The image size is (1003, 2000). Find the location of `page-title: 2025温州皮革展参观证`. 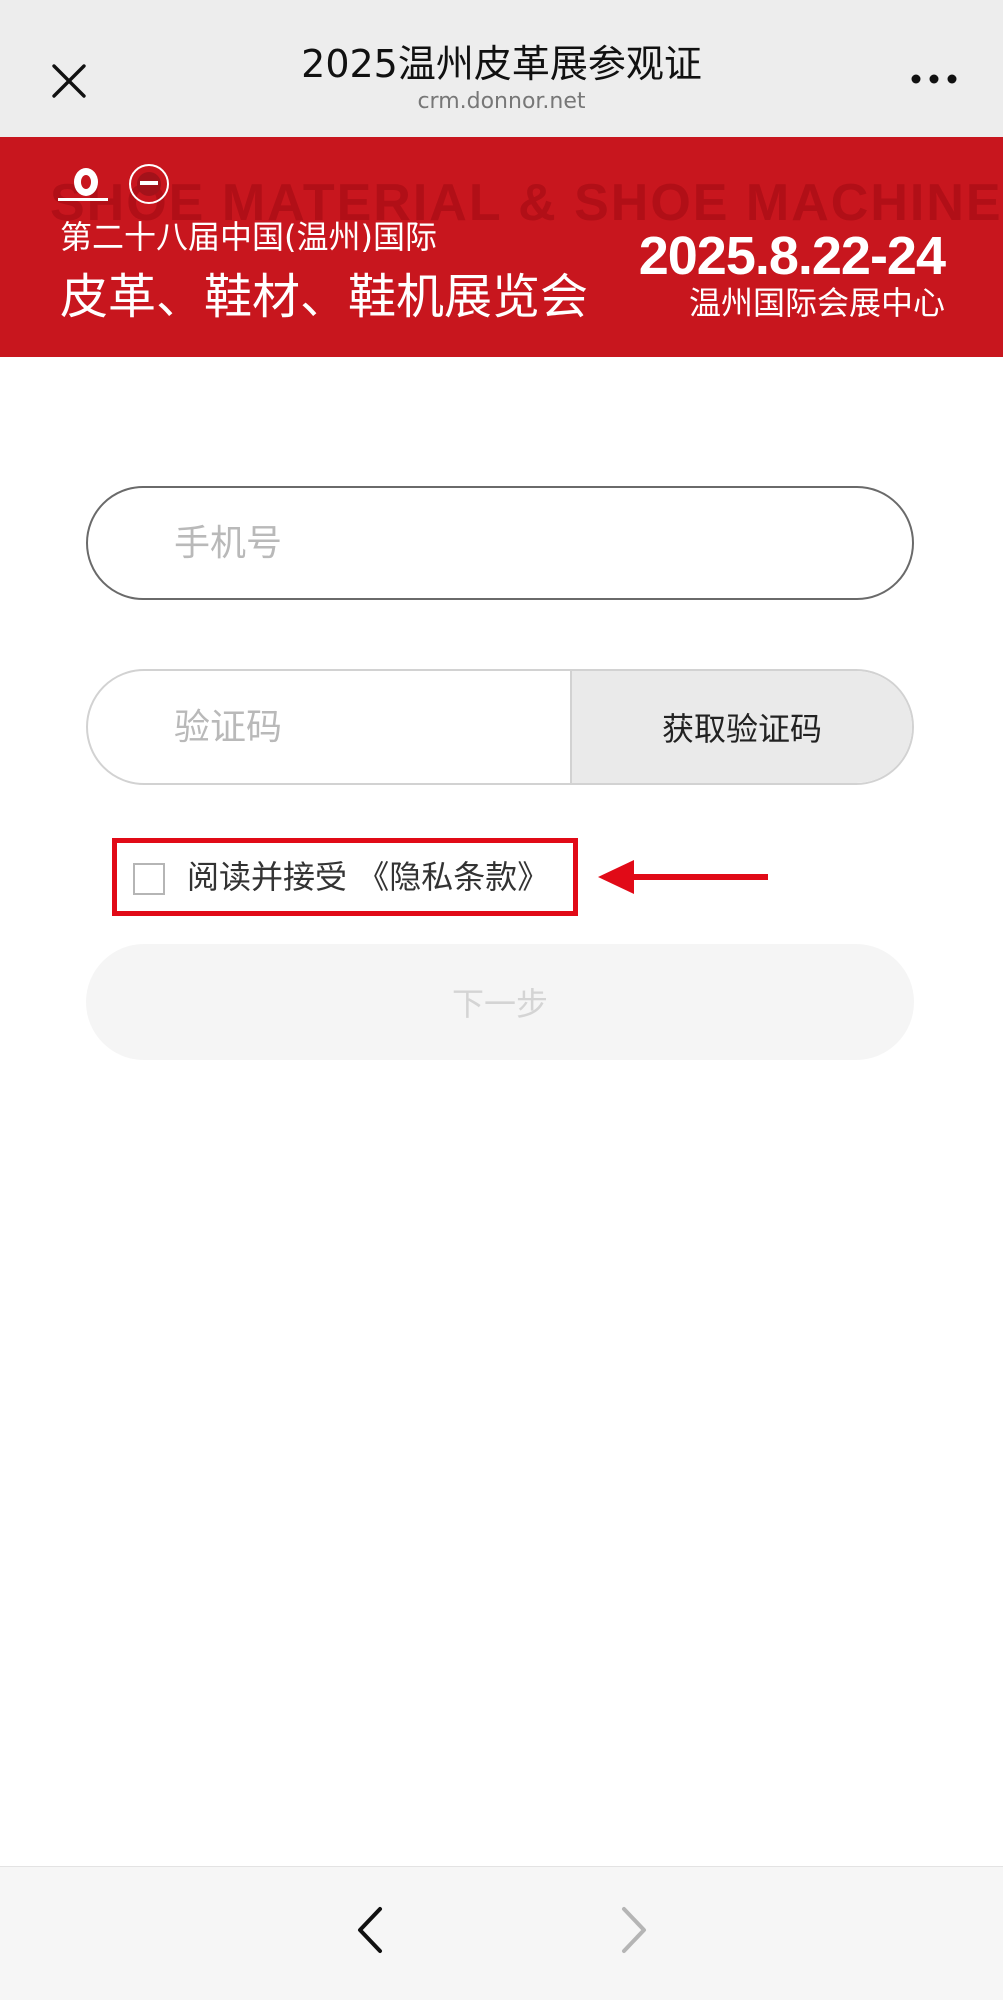

page-title: 2025温州皮革展参观证 is located at coordinates (501, 64).